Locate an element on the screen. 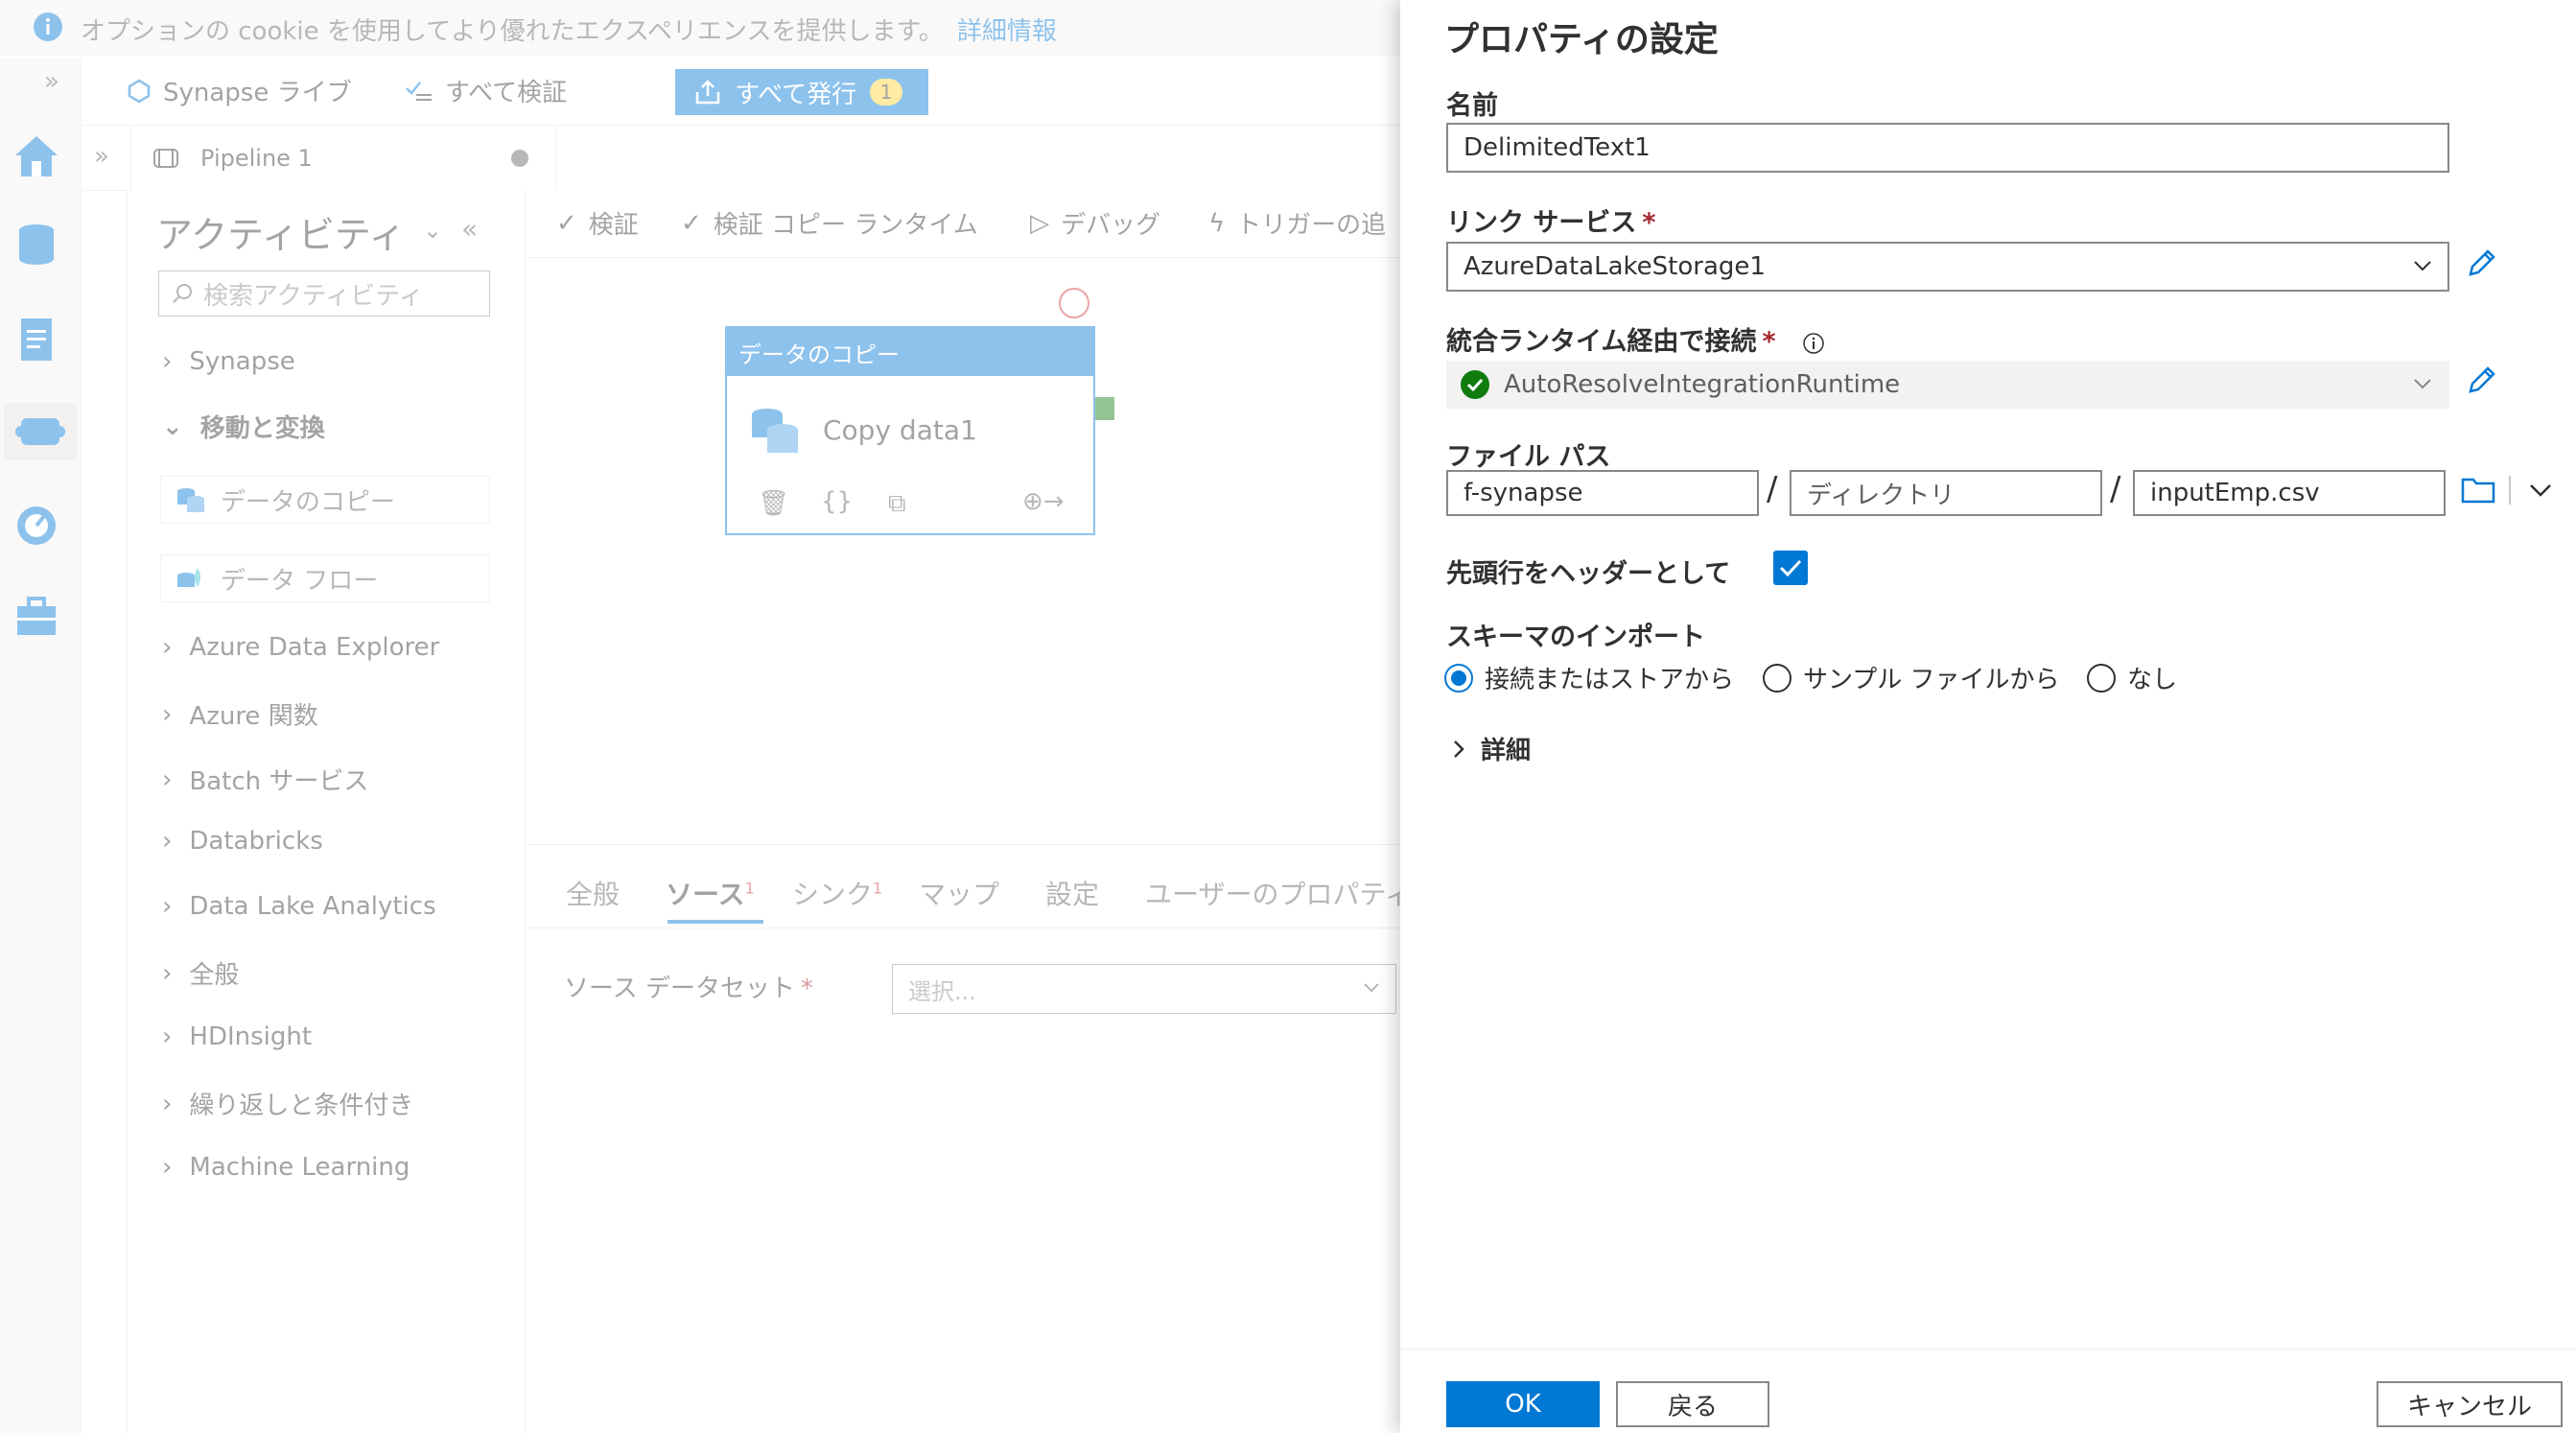 The width and height of the screenshot is (2576, 1433). validate-all-label: すべて検証 is located at coordinates (506, 93).